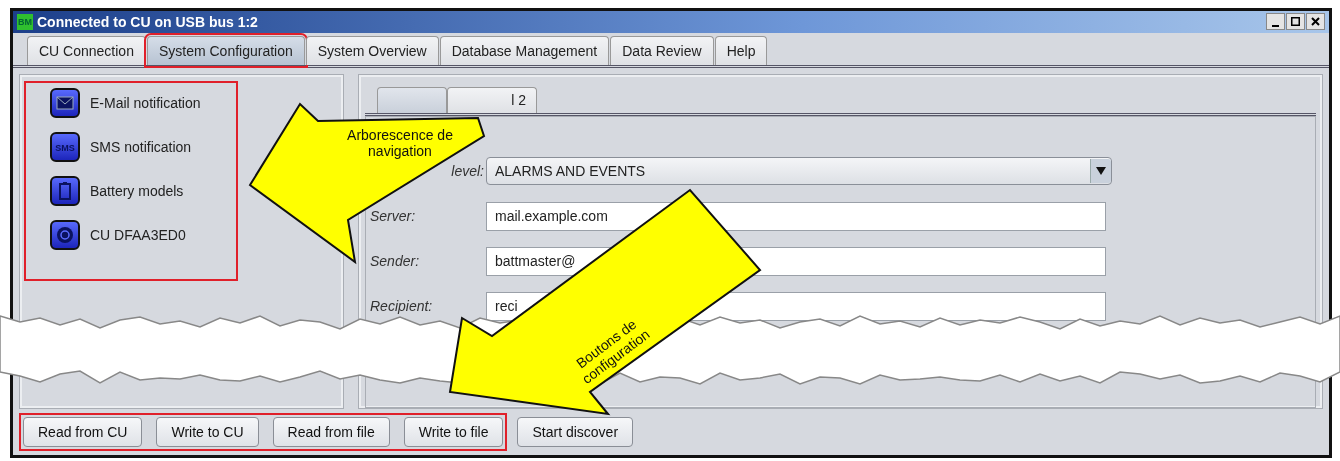 Image resolution: width=1340 pixels, height=461 pixels. I want to click on minimize-icon, so click(1275, 25).